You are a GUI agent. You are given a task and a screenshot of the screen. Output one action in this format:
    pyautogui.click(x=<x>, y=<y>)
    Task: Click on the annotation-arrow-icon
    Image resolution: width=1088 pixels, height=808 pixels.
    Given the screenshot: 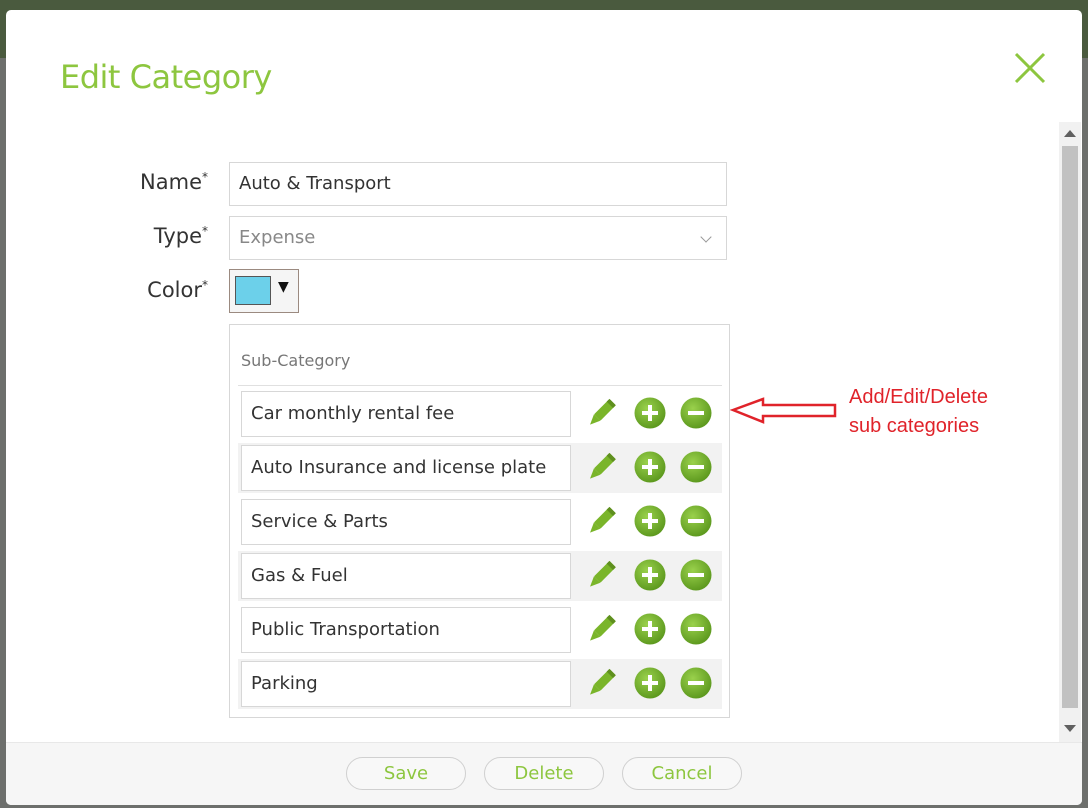 What is the action you would take?
    pyautogui.click(x=783, y=410)
    